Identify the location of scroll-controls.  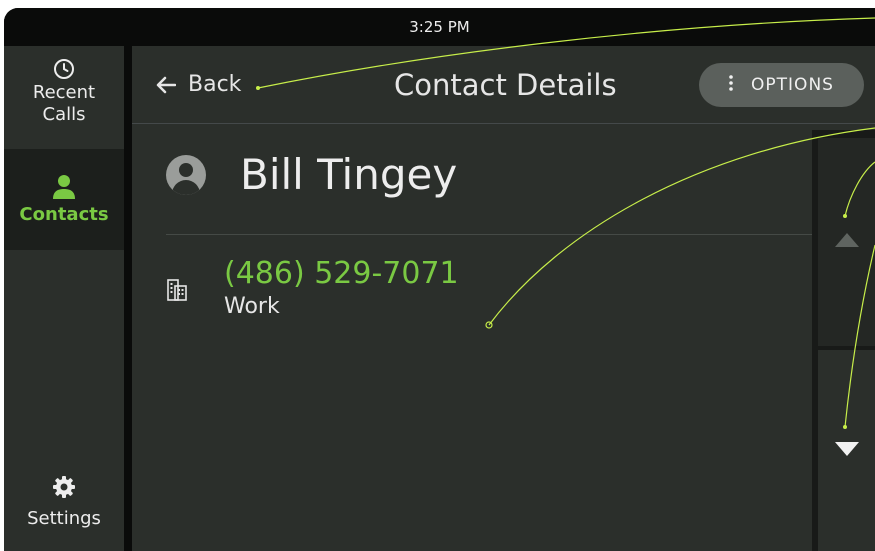
(843, 340).